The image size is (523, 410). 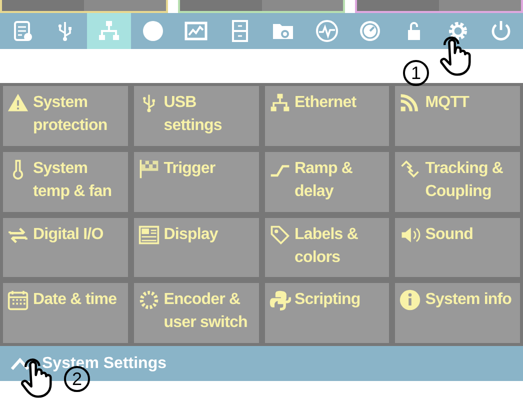 I want to click on menu-label: Date & time, so click(x=75, y=300).